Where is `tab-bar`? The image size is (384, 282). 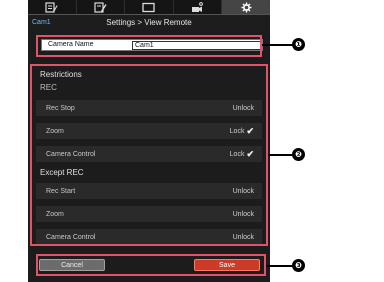
tab-bar is located at coordinates (149, 7).